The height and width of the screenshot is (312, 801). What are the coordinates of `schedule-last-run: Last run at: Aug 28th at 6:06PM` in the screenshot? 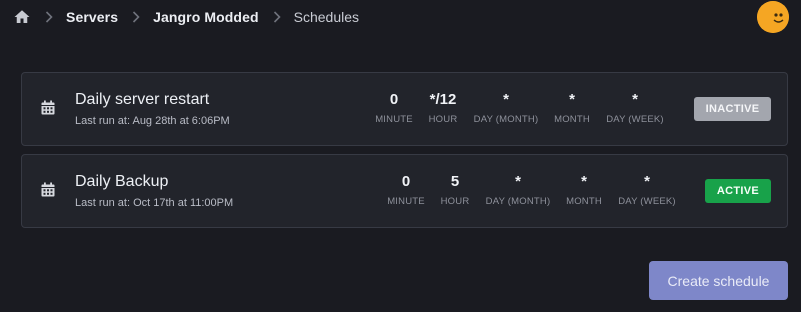 It's located at (152, 121).